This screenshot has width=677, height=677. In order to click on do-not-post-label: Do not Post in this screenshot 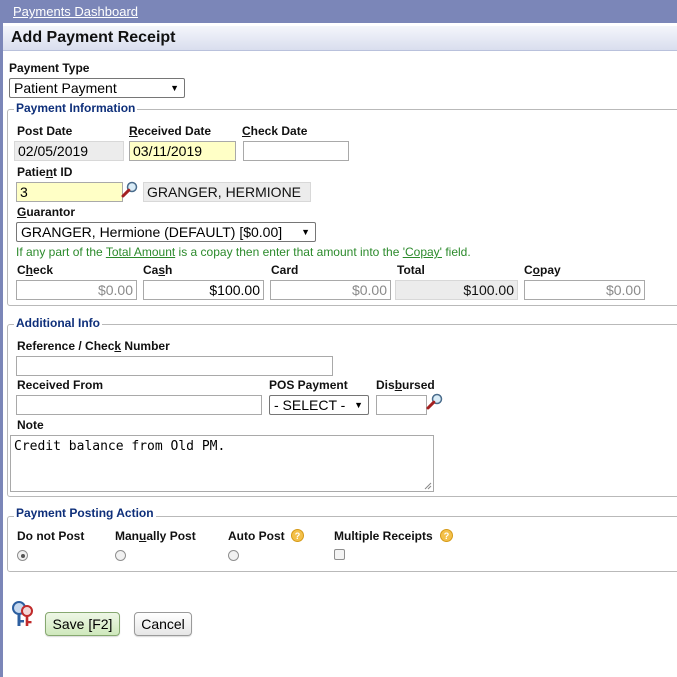, I will do `click(51, 536)`.